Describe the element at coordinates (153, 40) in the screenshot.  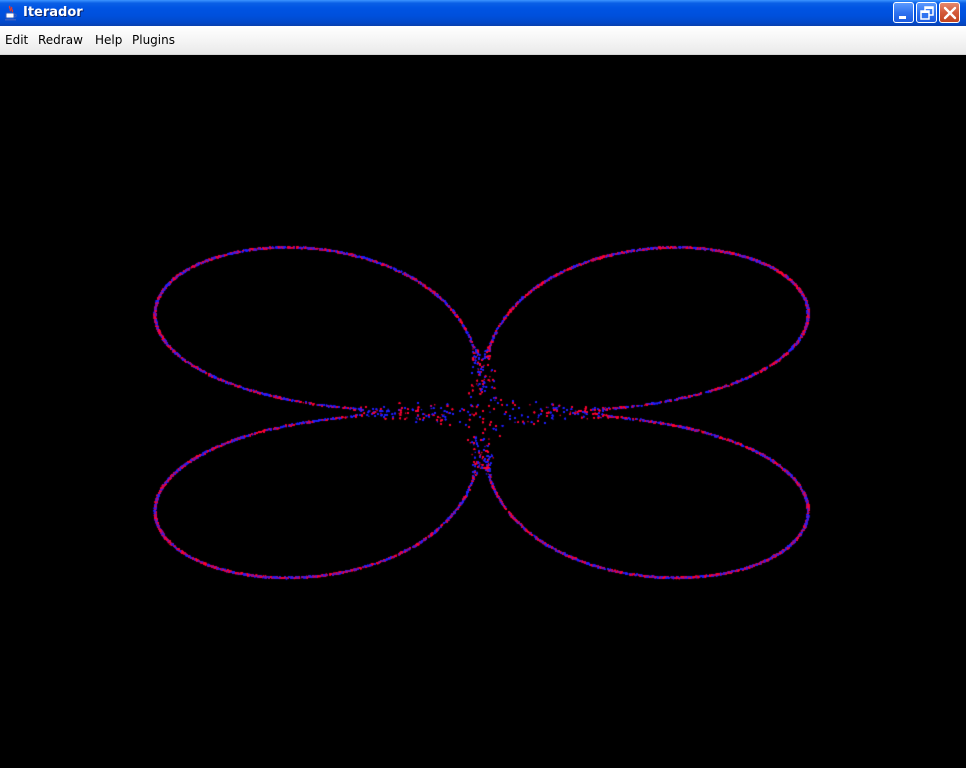
I see `menu-plugins: Plugins` at that location.